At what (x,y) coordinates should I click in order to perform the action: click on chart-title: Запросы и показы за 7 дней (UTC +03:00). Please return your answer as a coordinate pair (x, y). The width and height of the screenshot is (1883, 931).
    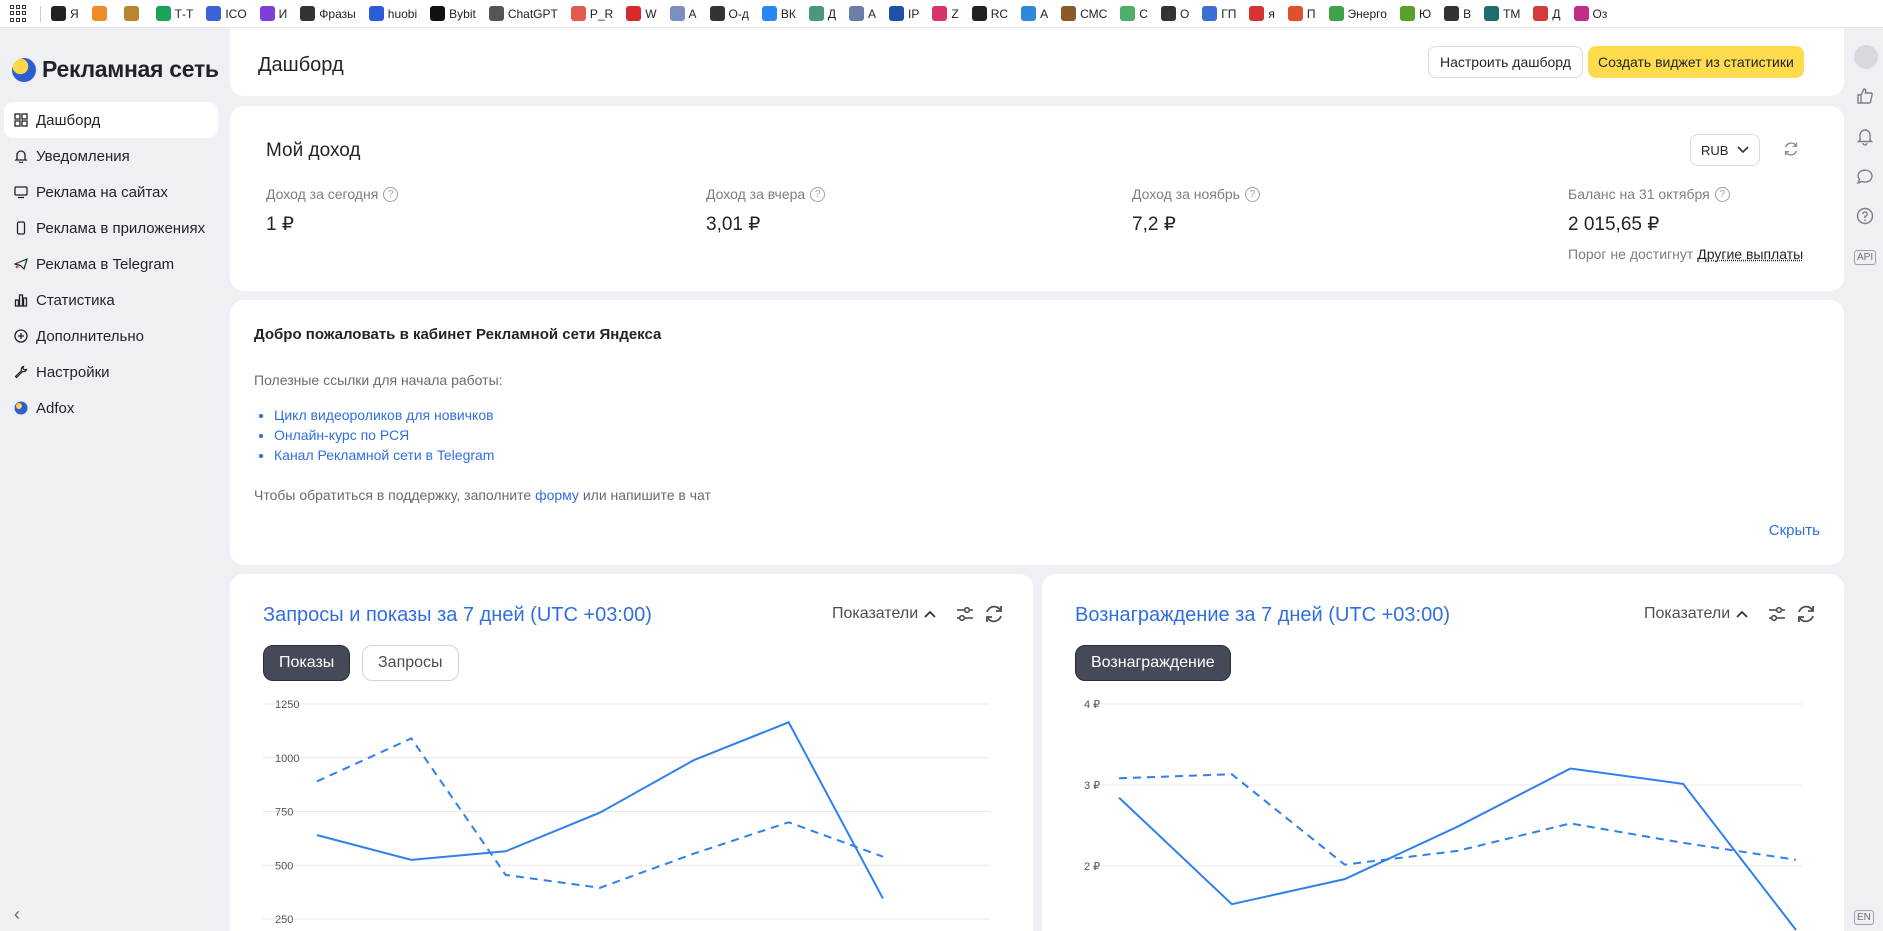
    Looking at the image, I should click on (457, 615).